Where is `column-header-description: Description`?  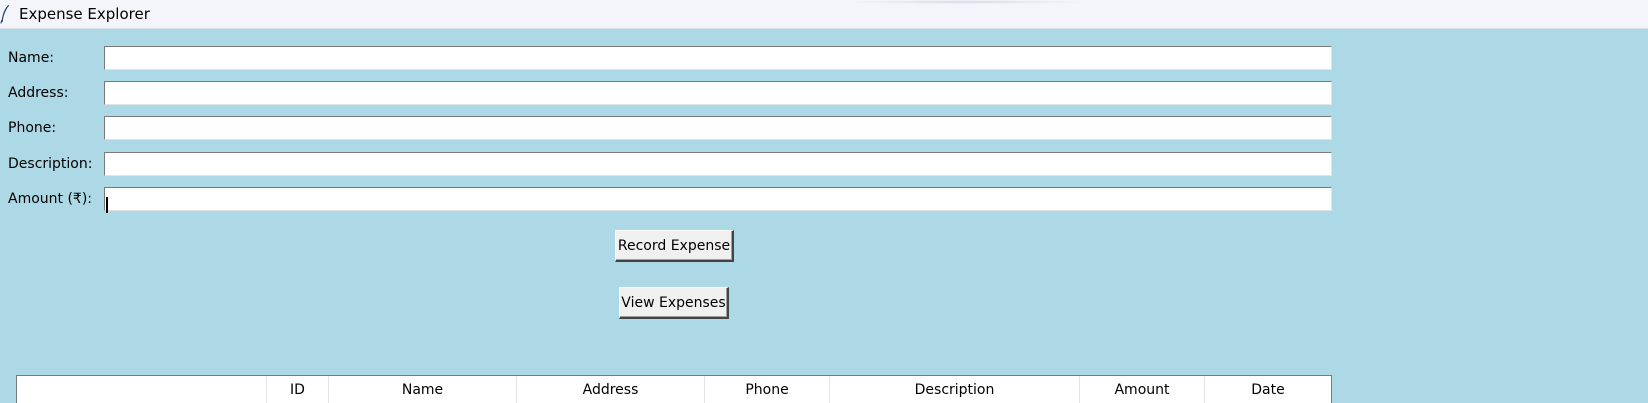 column-header-description: Description is located at coordinates (955, 389).